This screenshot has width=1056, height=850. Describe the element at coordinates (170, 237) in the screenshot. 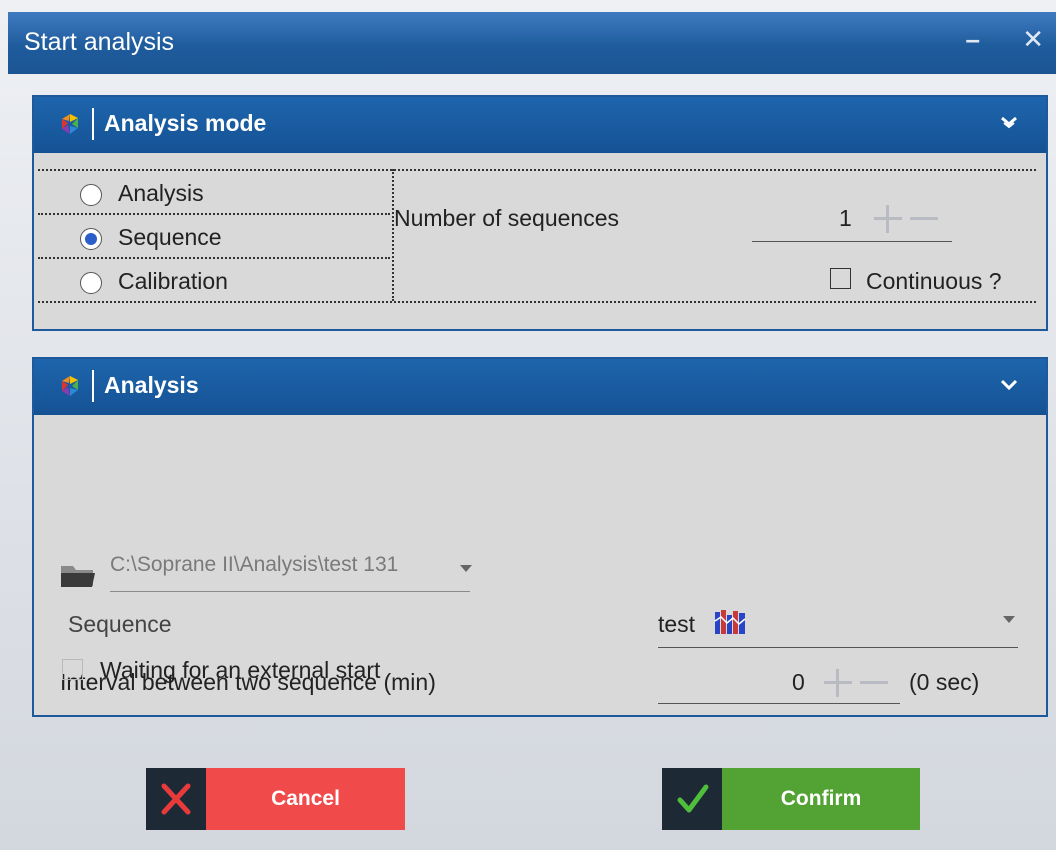

I see `radio-label: Sequence` at that location.